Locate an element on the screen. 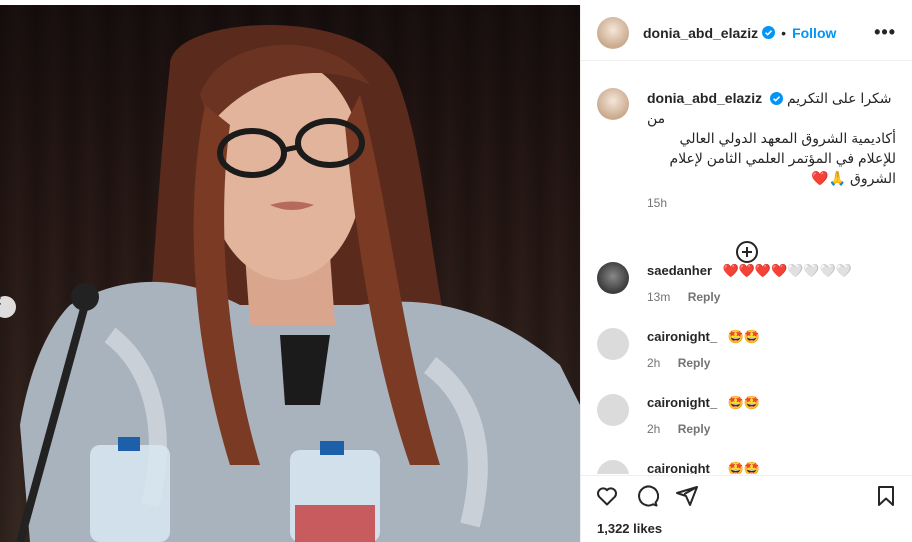 This screenshot has height=542, width=912. comment-text: ❤️❤️❤️❤️🤍🤍🤍🤍 is located at coordinates (787, 270).